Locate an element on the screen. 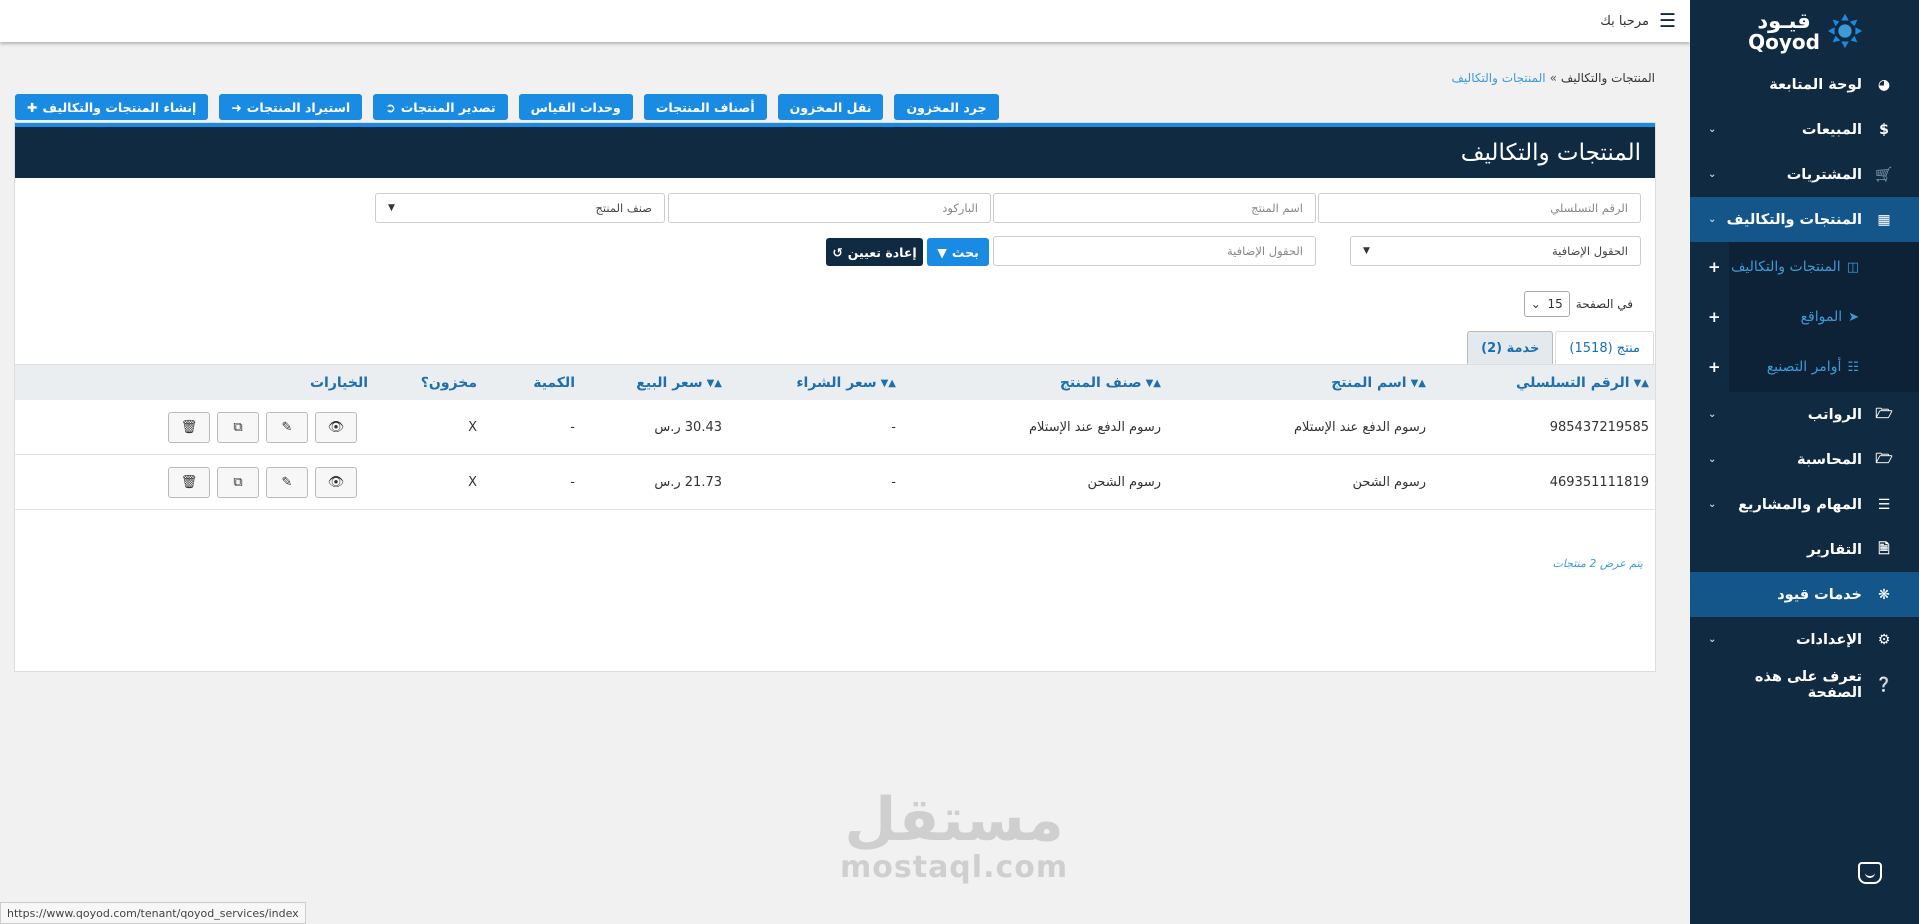  cubes-icon: ◫ is located at coordinates (1852, 267).